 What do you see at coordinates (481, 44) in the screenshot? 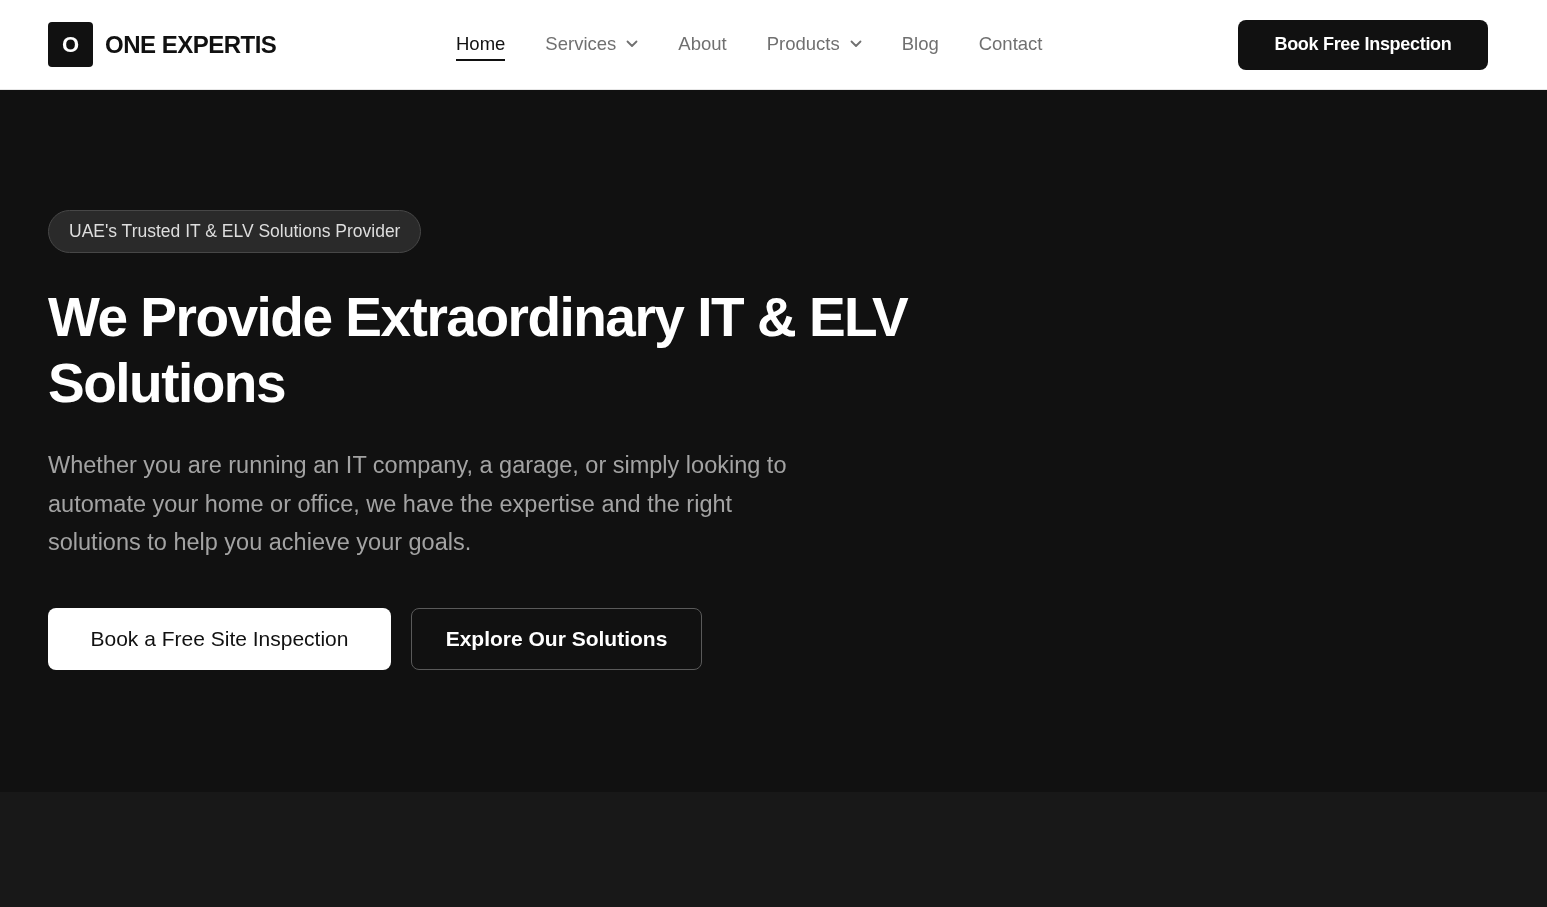
I see `nav-link: Home` at bounding box center [481, 44].